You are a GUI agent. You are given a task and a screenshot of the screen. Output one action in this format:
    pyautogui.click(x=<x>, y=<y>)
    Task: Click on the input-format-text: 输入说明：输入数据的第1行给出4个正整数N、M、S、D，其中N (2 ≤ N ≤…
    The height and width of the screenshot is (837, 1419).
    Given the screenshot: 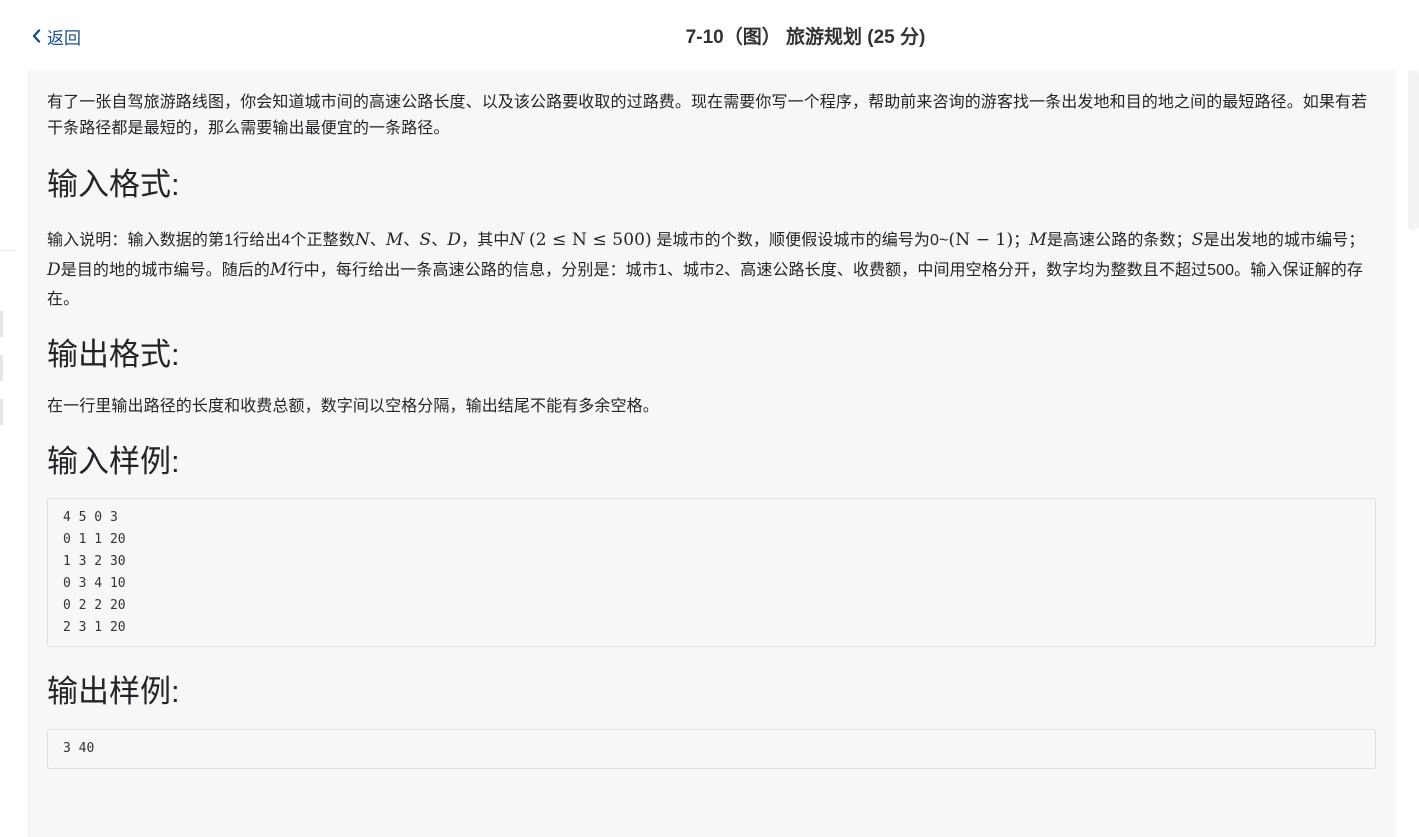 What is the action you would take?
    pyautogui.click(x=706, y=269)
    